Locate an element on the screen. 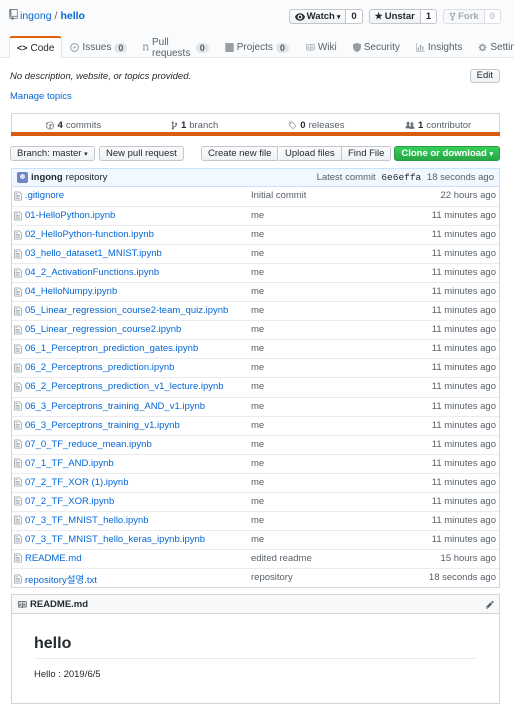 This screenshot has width=514, height=722. upload-files-button: Upload files is located at coordinates (310, 153).